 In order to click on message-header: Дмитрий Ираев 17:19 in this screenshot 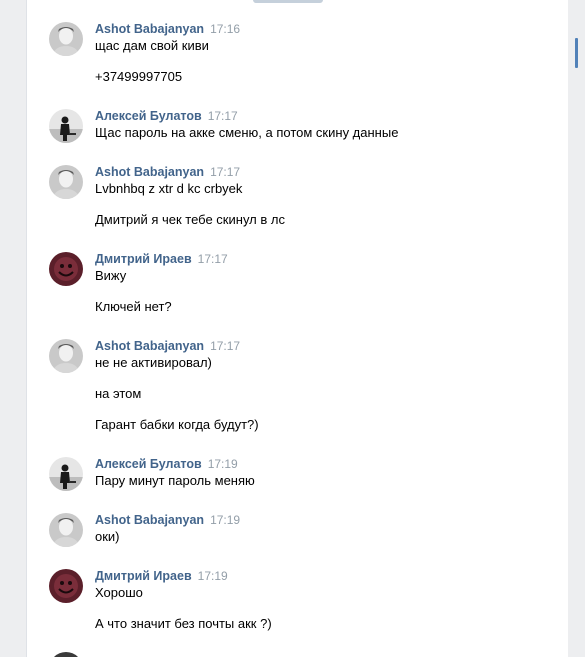, I will do `click(161, 576)`.